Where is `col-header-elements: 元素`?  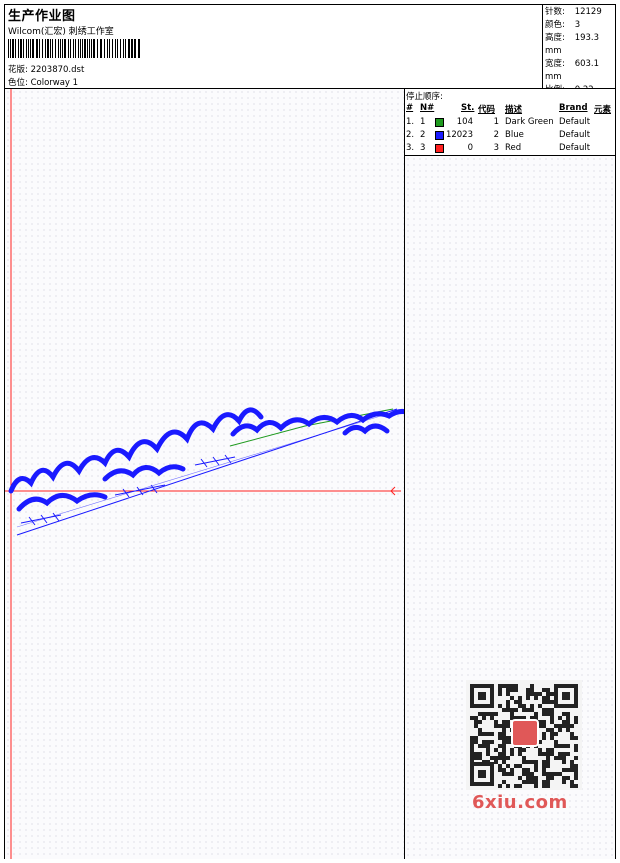
col-header-elements: 元素 is located at coordinates (603, 110).